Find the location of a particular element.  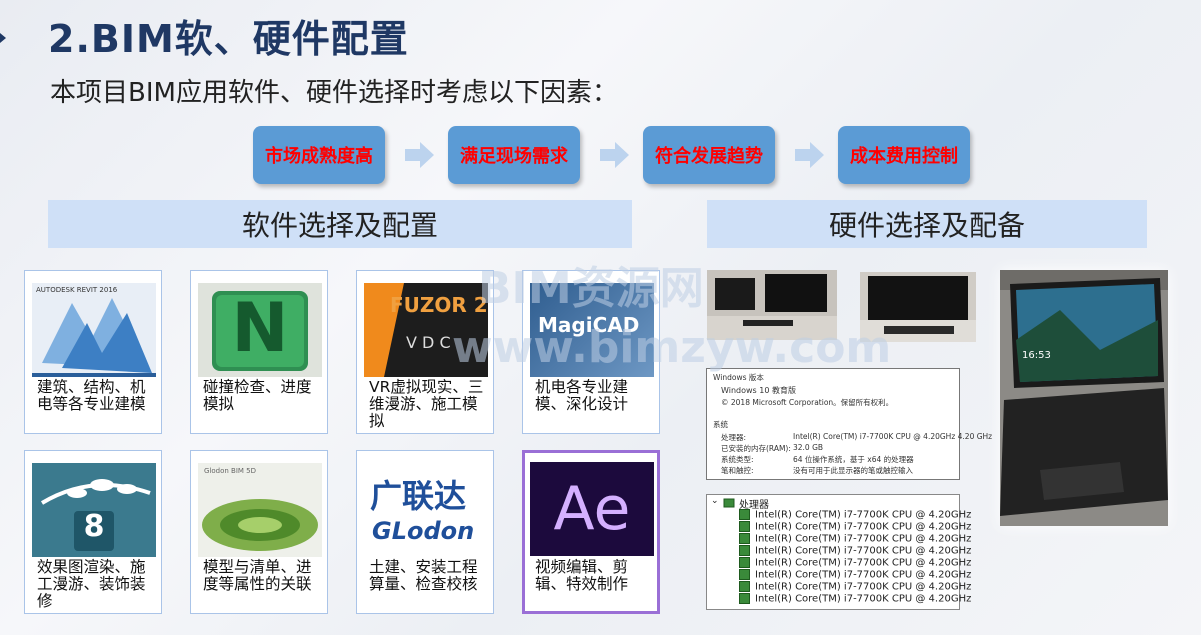

software-caption: 机电各专业建模、深化设计 is located at coordinates (582, 395).